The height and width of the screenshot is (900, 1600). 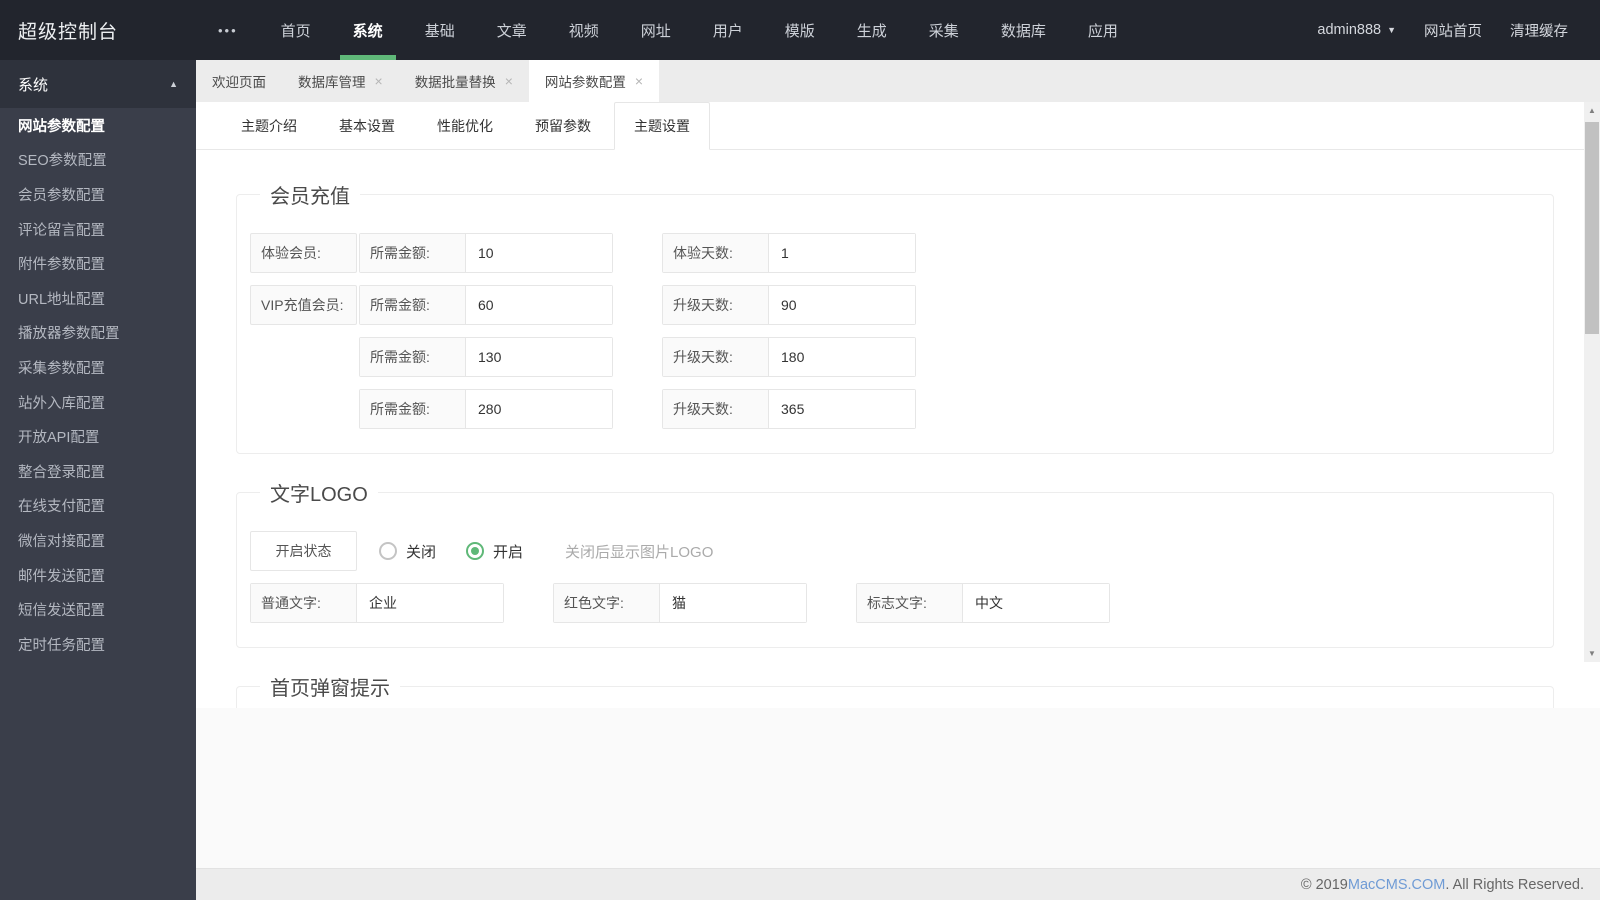 What do you see at coordinates (367, 125) in the screenshot?
I see `subtab-basic-settings: 基本设置` at bounding box center [367, 125].